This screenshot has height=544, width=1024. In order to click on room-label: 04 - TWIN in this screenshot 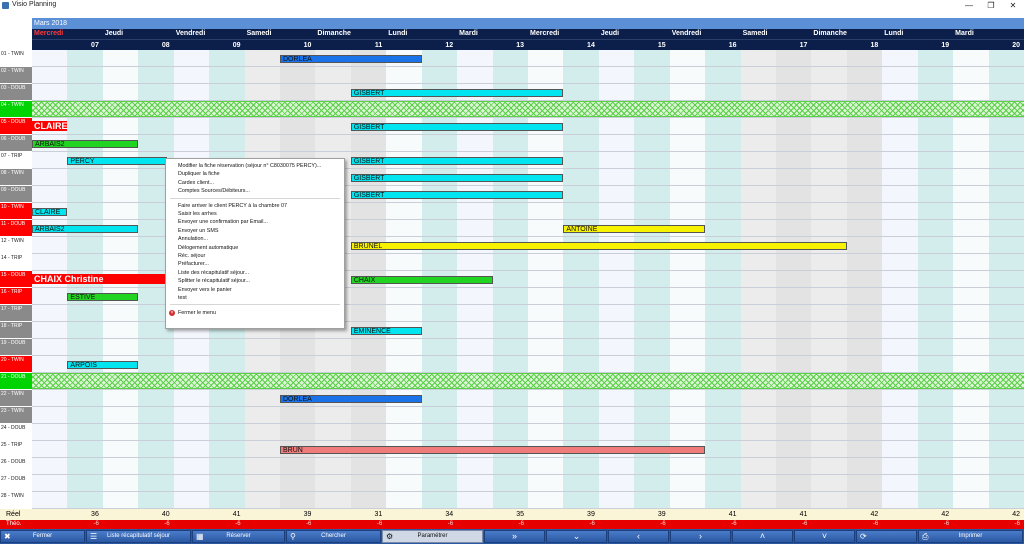, I will do `click(16, 109)`.